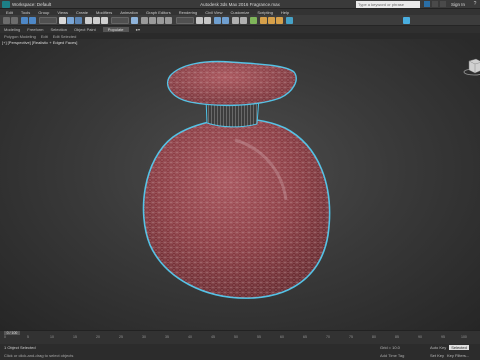 The width and height of the screenshot is (480, 360). What do you see at coordinates (271, 20) in the screenshot?
I see `rendered-frame-window-icon` at bounding box center [271, 20].